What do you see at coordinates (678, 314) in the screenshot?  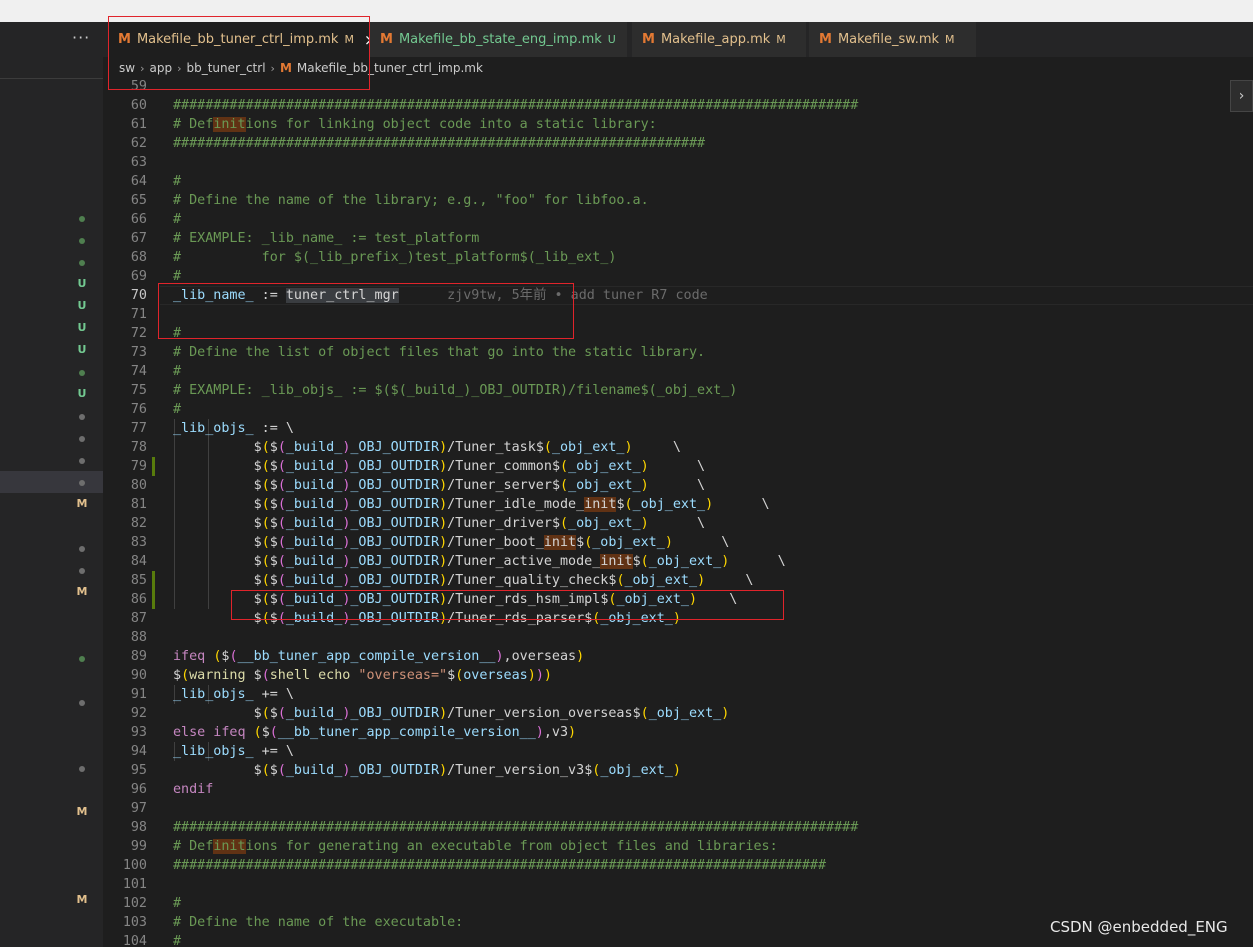 I see `code-line: 71` at bounding box center [678, 314].